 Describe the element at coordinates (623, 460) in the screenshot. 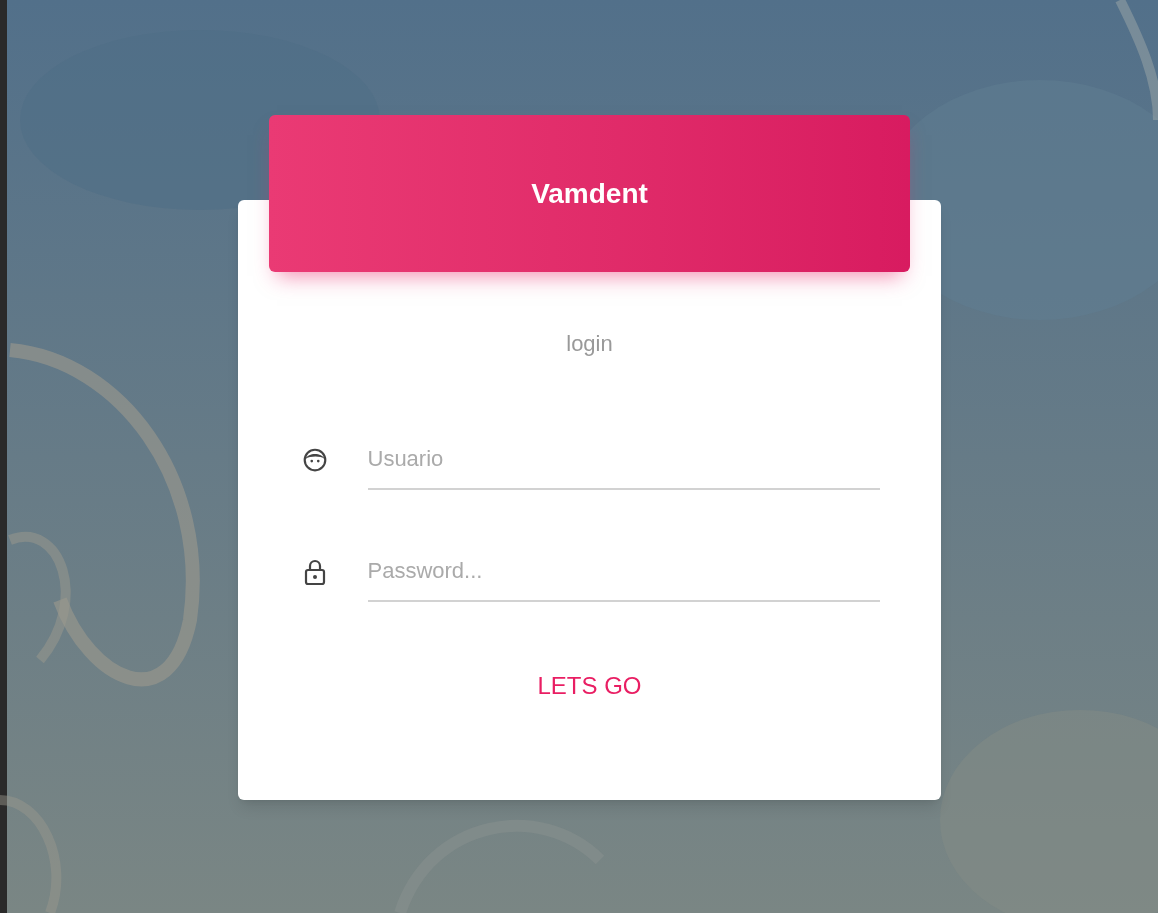

I see `username-field: Usuario` at that location.